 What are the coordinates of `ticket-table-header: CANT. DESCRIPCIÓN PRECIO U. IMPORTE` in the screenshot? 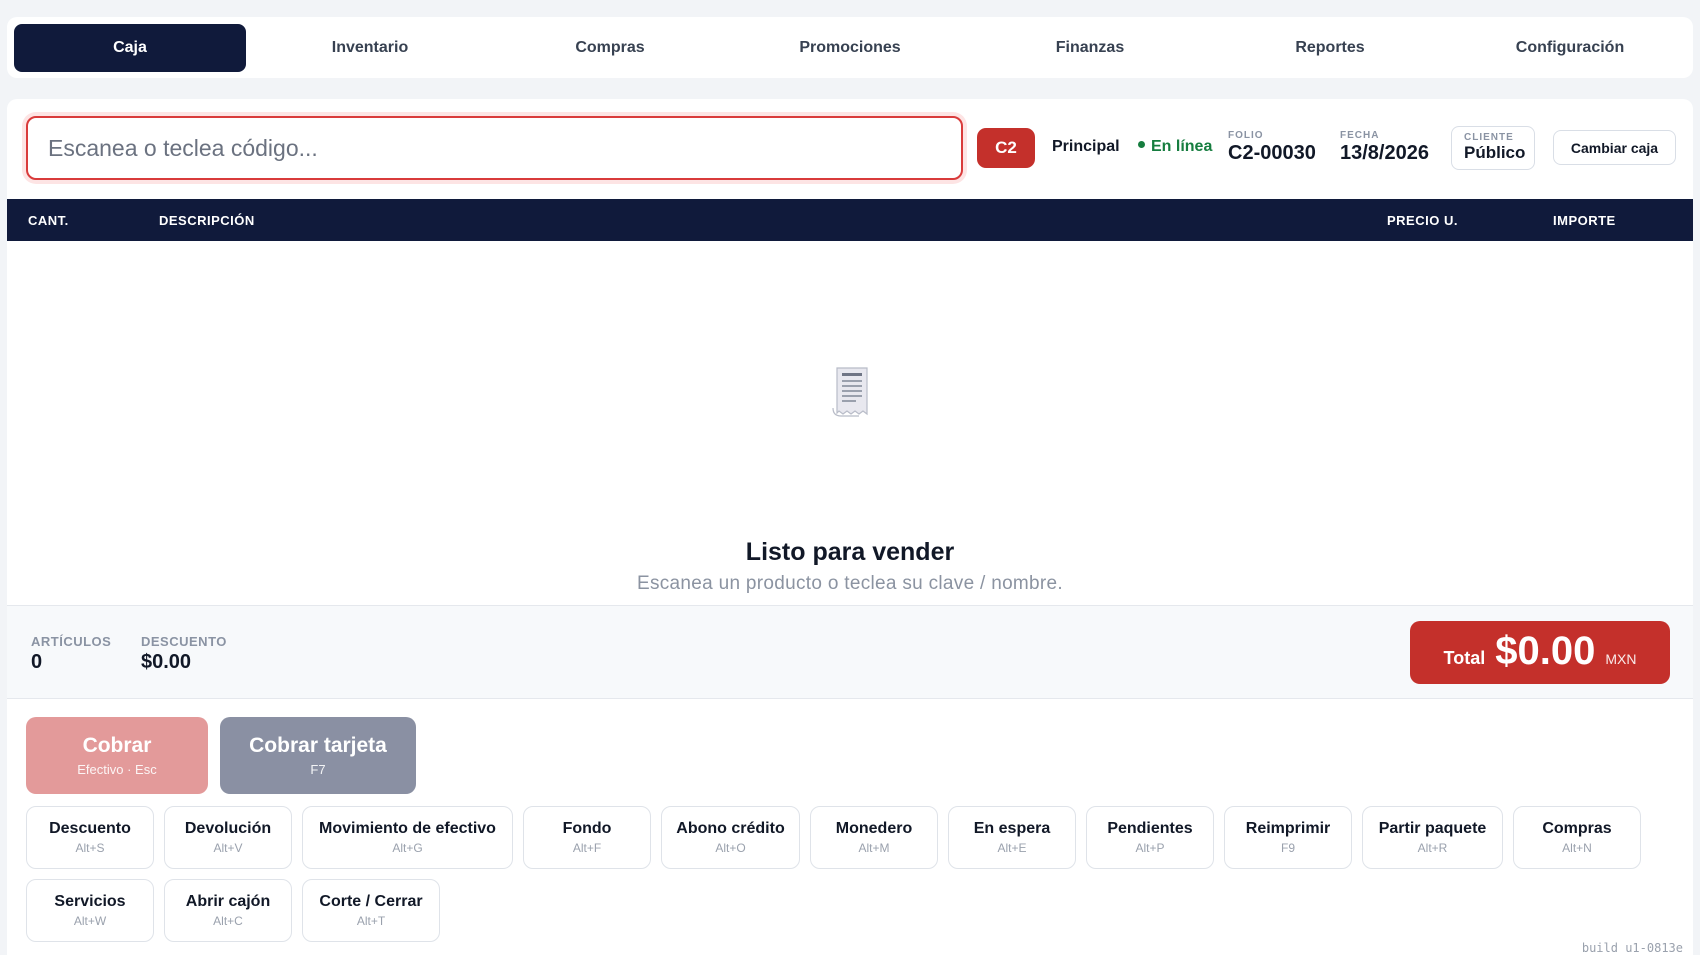 It's located at (850, 220).